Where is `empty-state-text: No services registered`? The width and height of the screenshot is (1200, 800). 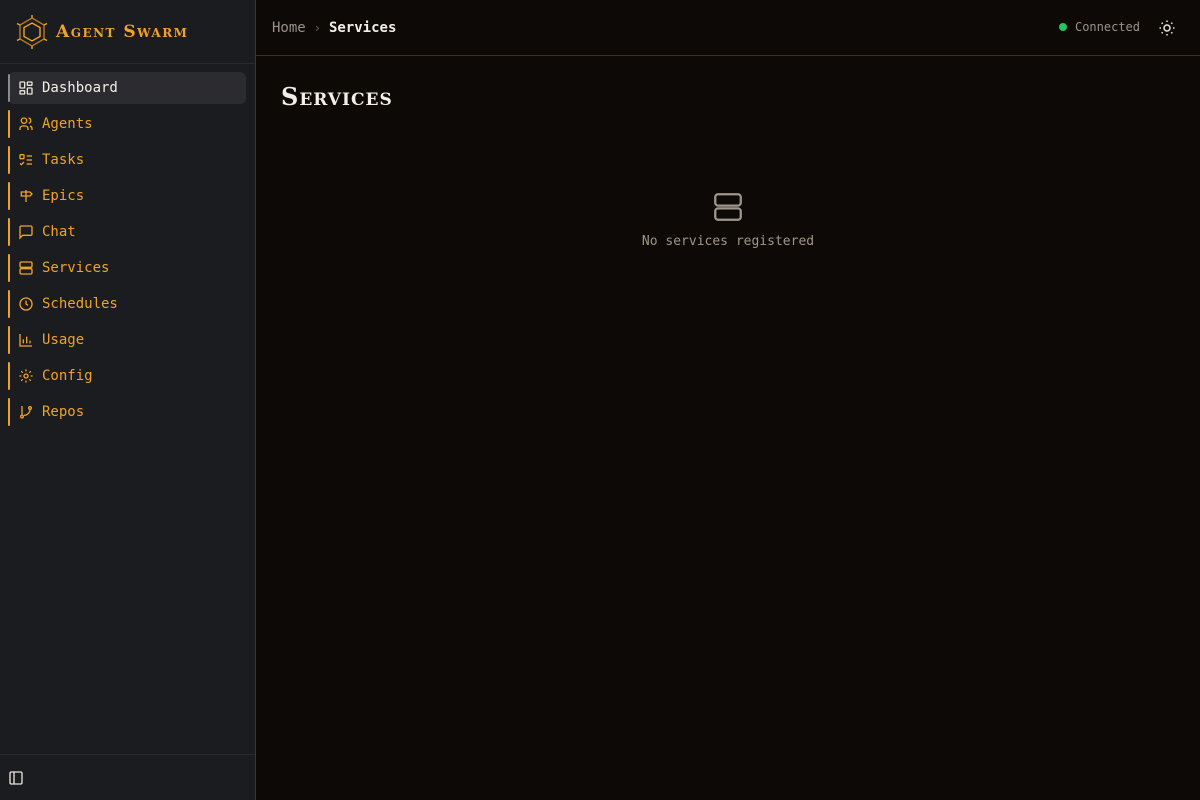 empty-state-text: No services registered is located at coordinates (728, 241).